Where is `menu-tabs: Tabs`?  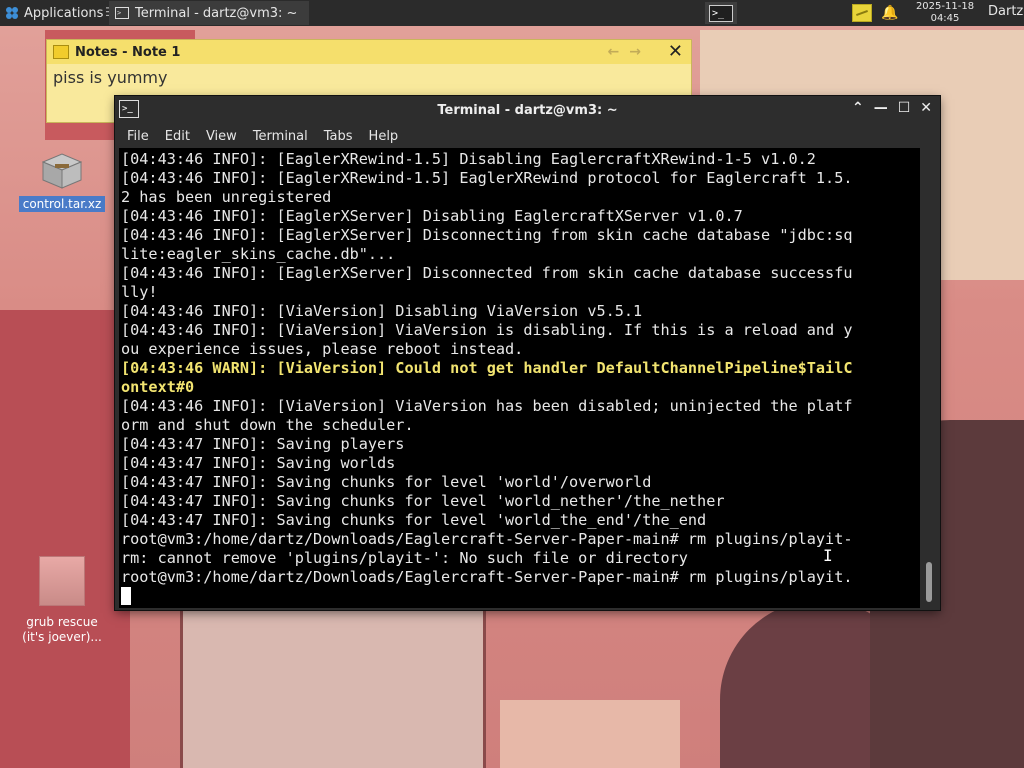 menu-tabs: Tabs is located at coordinates (338, 136).